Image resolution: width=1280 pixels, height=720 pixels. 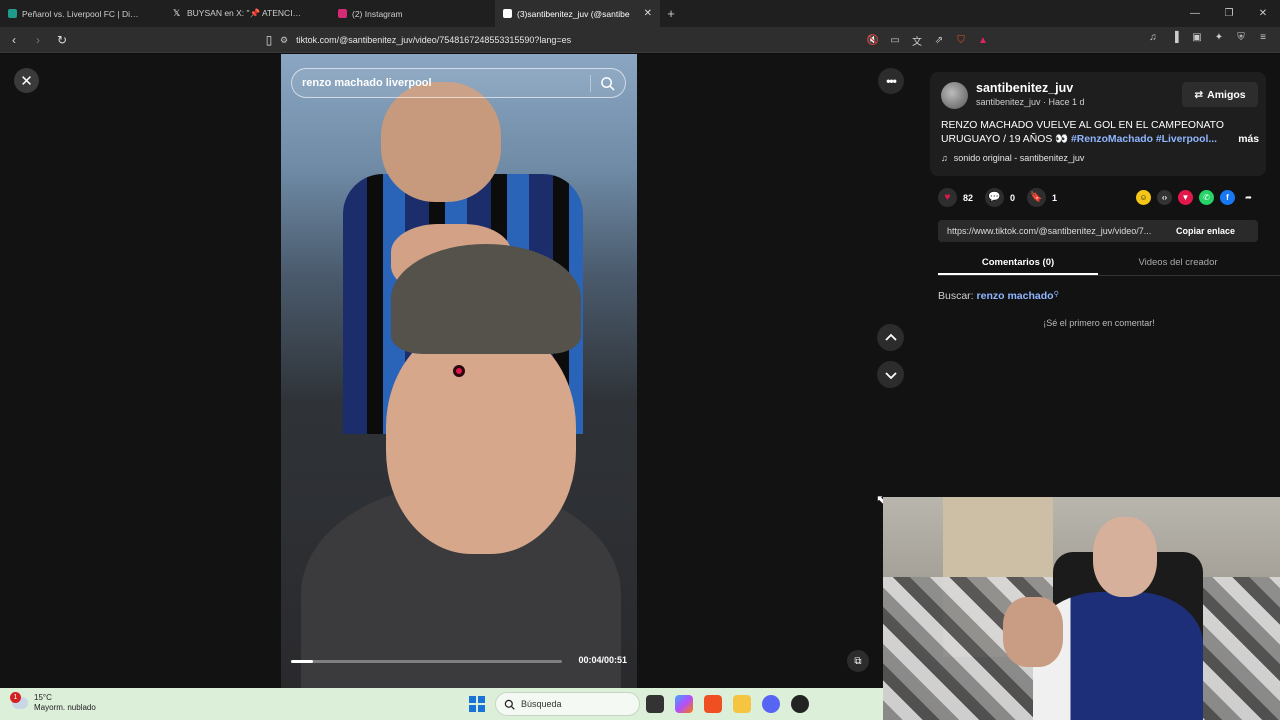 What do you see at coordinates (1000, 197) in the screenshot?
I see `comment-button: 💬 0` at bounding box center [1000, 197].